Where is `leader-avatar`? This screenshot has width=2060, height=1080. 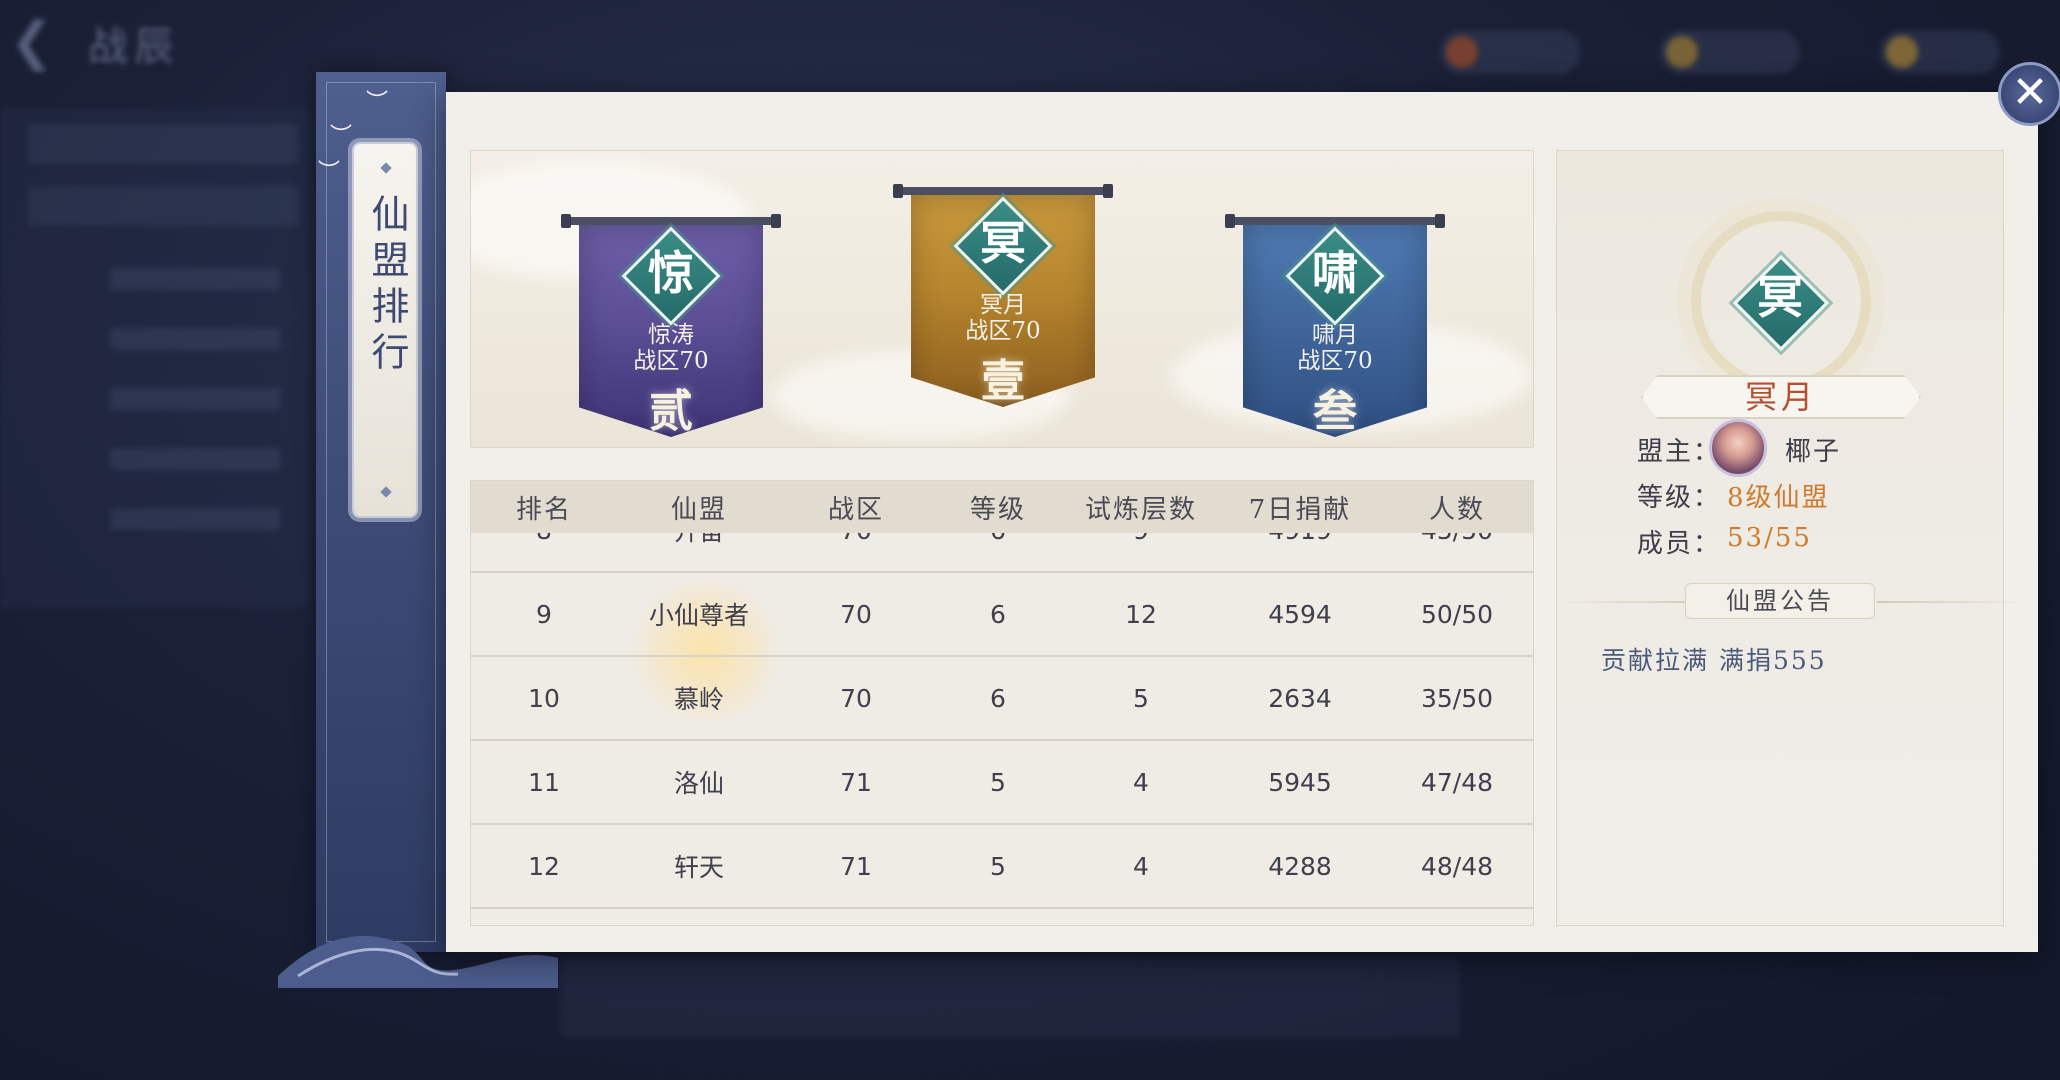 leader-avatar is located at coordinates (1738, 448).